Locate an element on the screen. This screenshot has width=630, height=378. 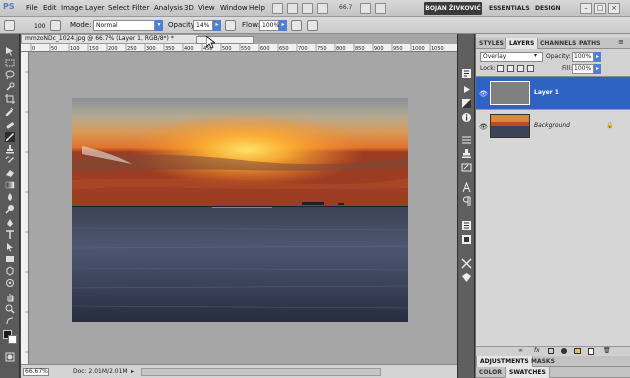
add-mask-icon is located at coordinates (551, 351).